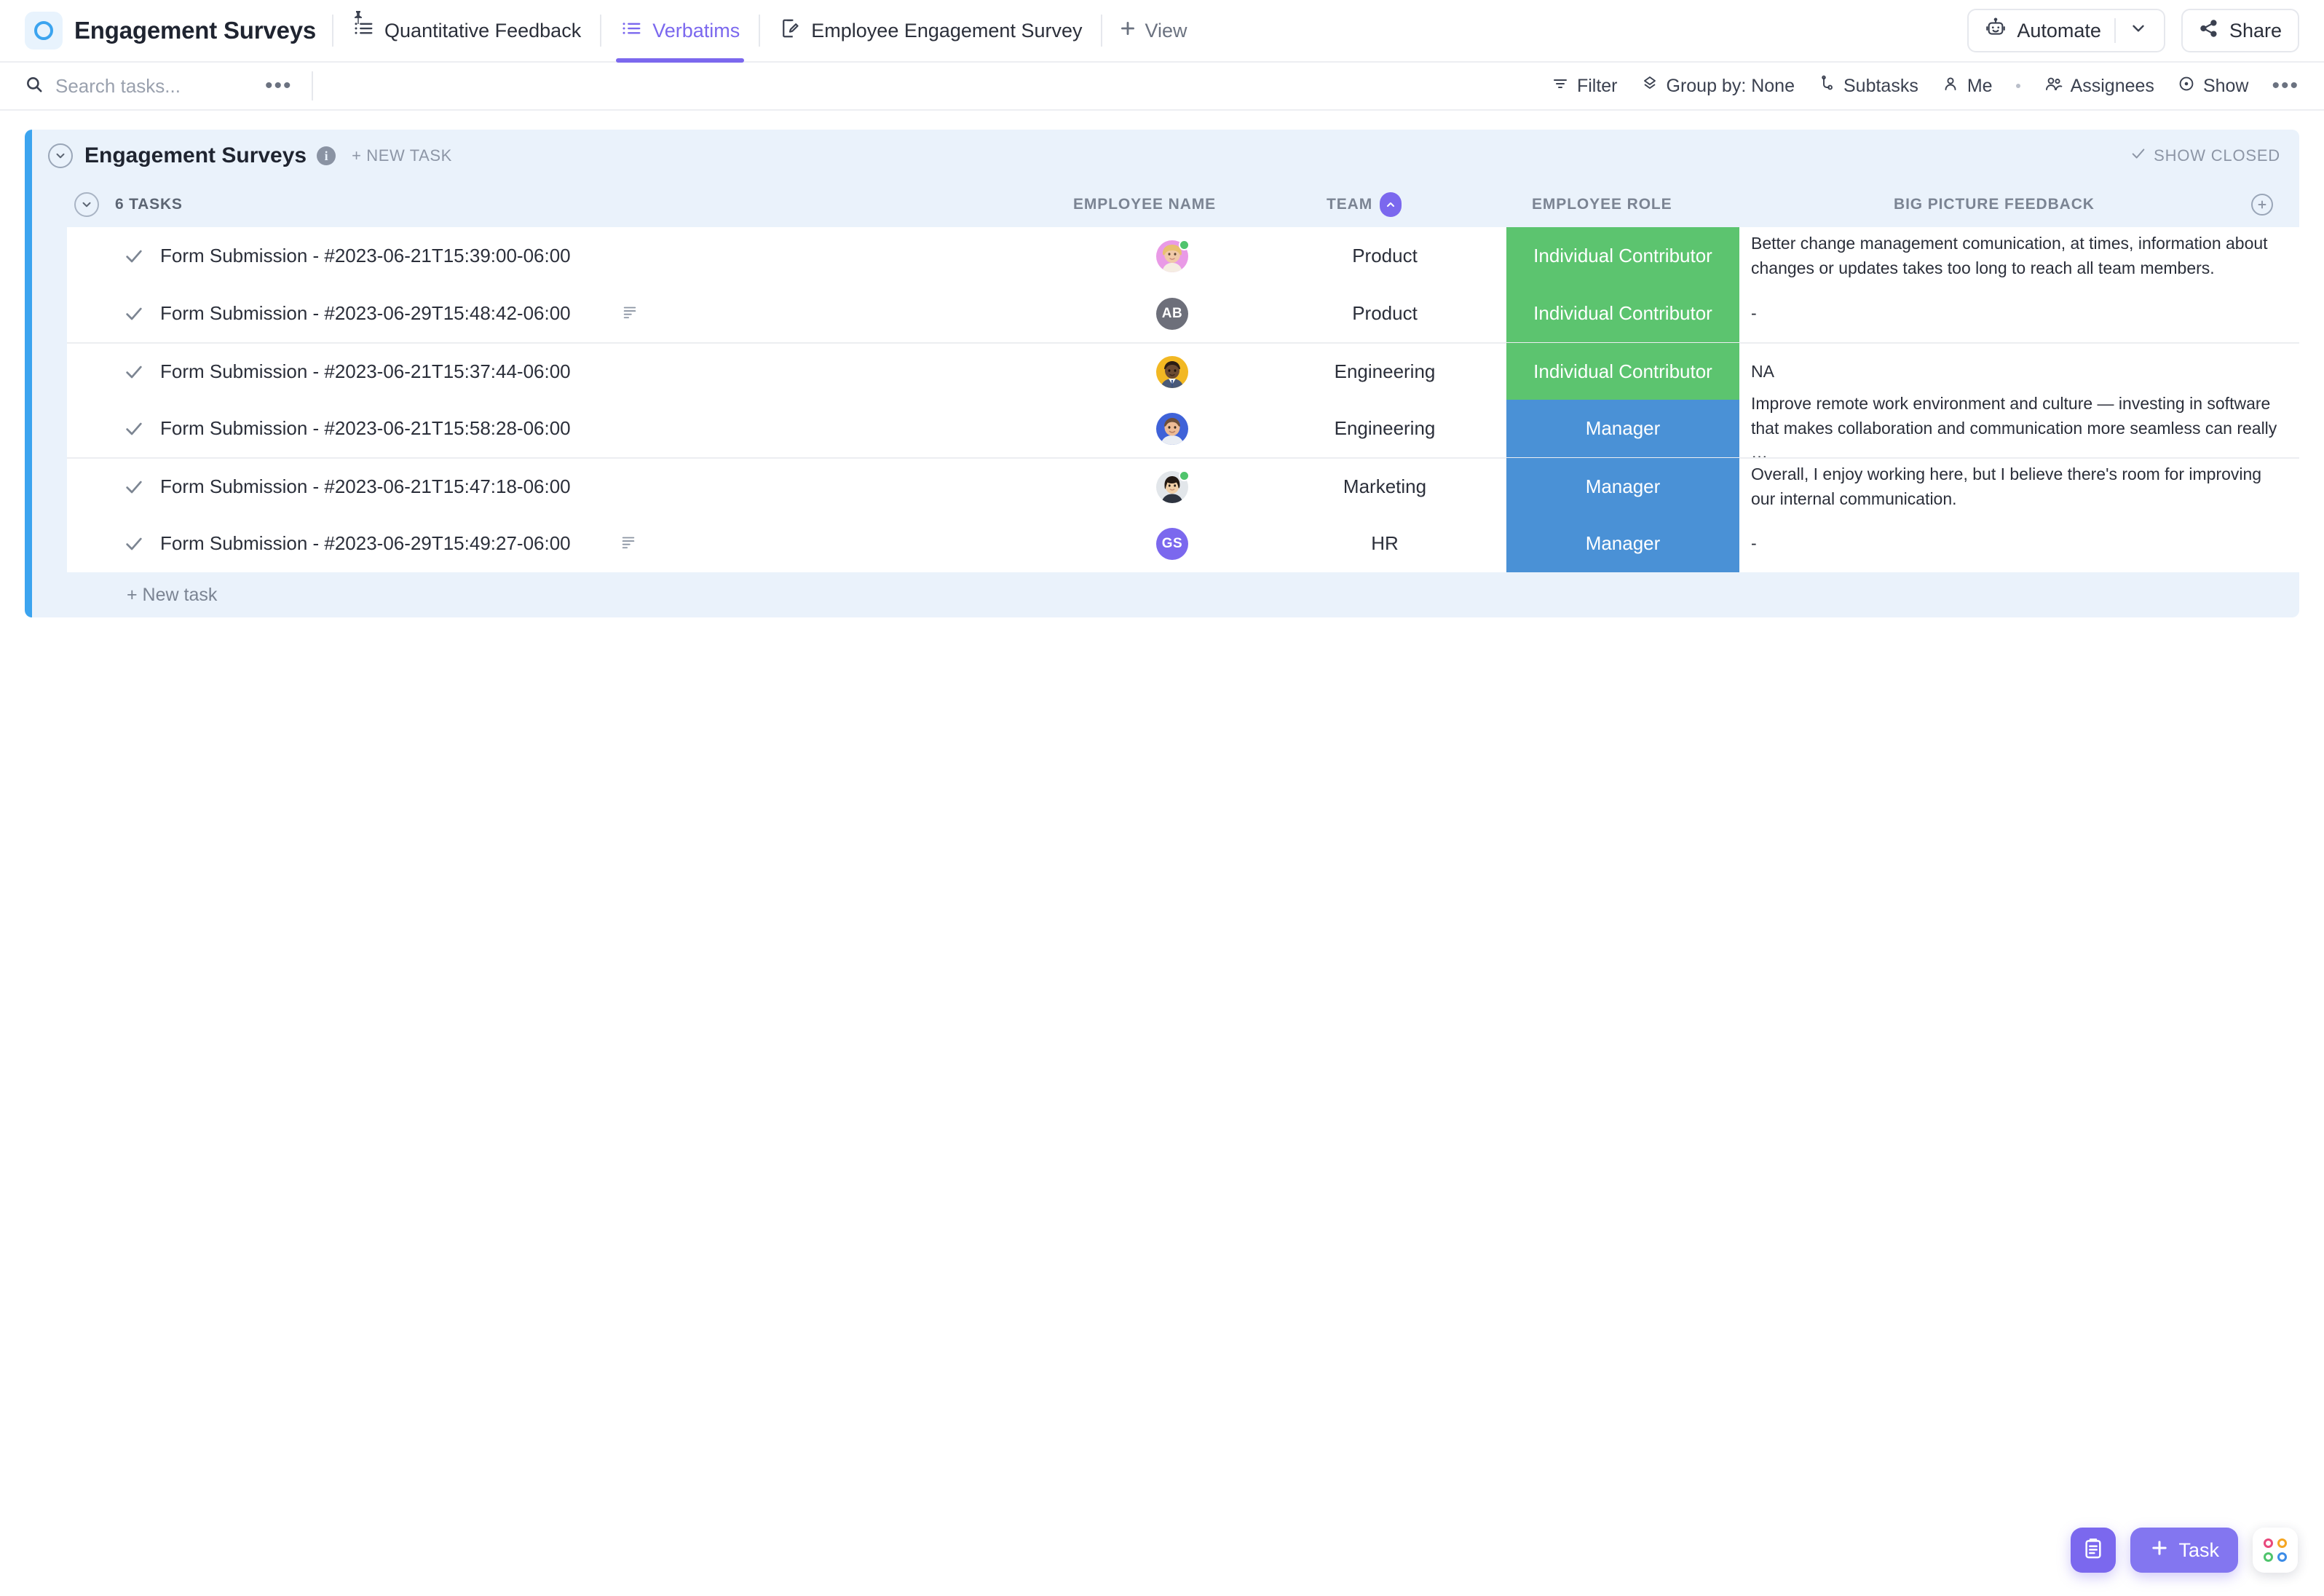  I want to click on share-button: Share, so click(2240, 30).